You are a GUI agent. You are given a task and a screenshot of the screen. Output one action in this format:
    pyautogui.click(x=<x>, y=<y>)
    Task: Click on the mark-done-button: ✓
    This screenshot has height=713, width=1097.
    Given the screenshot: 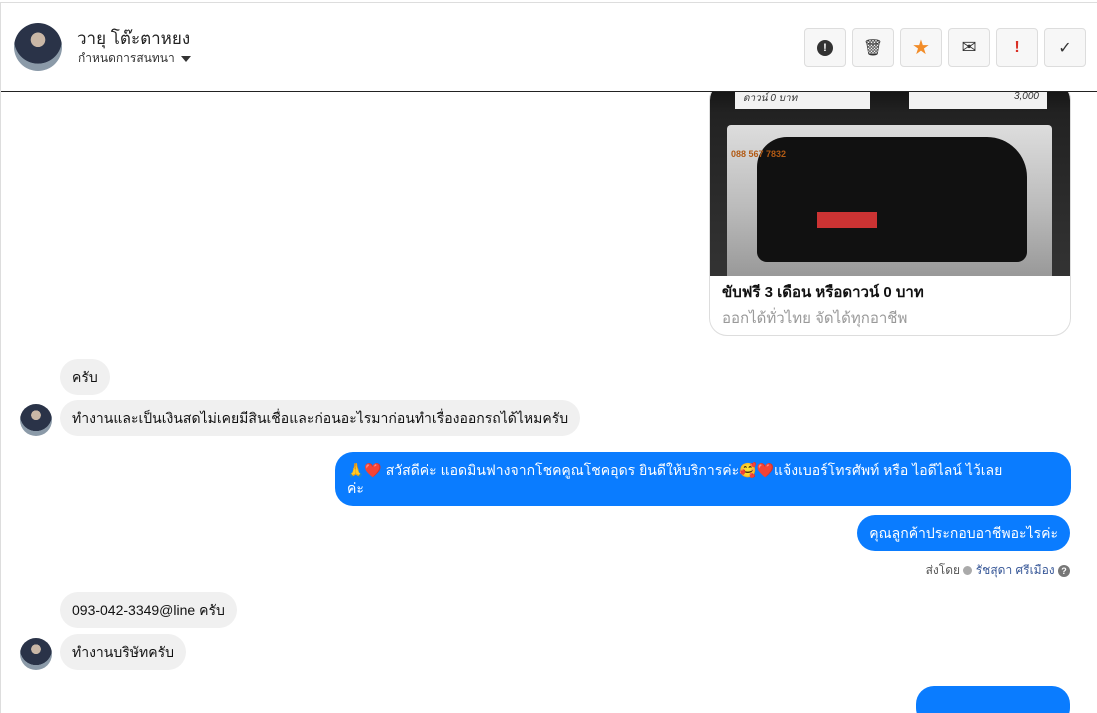 What is the action you would take?
    pyautogui.click(x=1065, y=47)
    